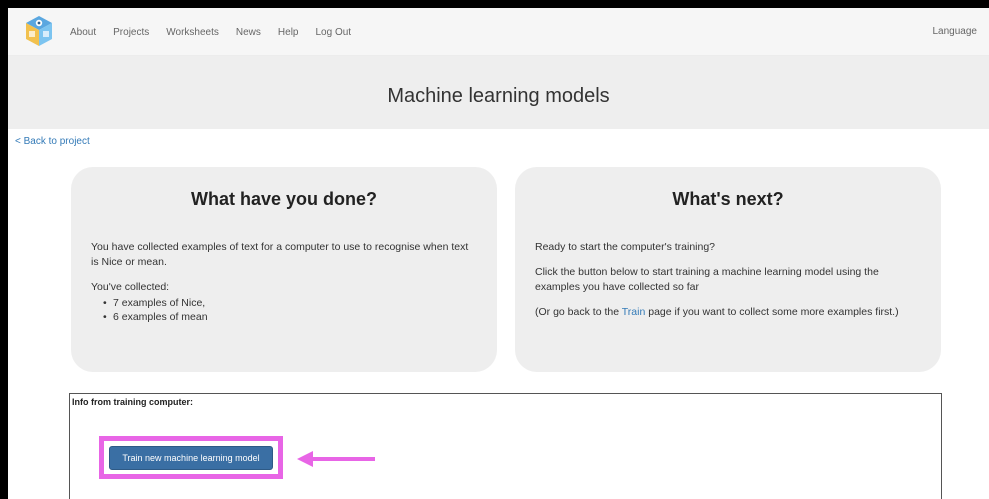 The height and width of the screenshot is (499, 989). Describe the element at coordinates (728, 199) in the screenshot. I see `card-title: What's next?` at that location.